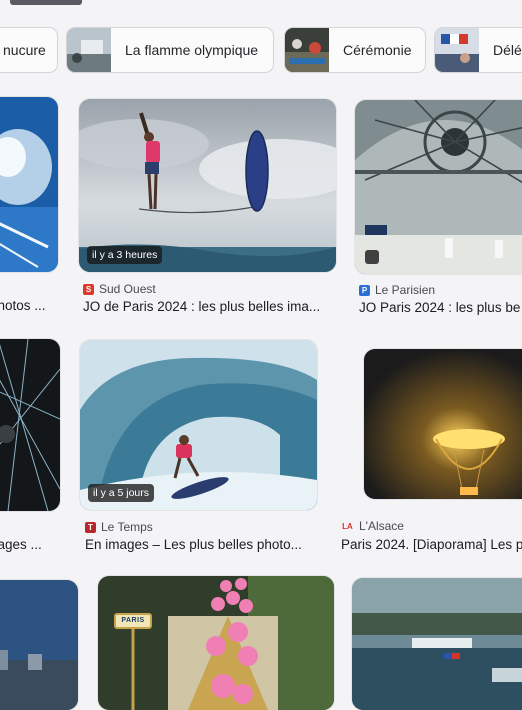  I want to click on timestamp-badge: il y a 5 jours, so click(121, 493).